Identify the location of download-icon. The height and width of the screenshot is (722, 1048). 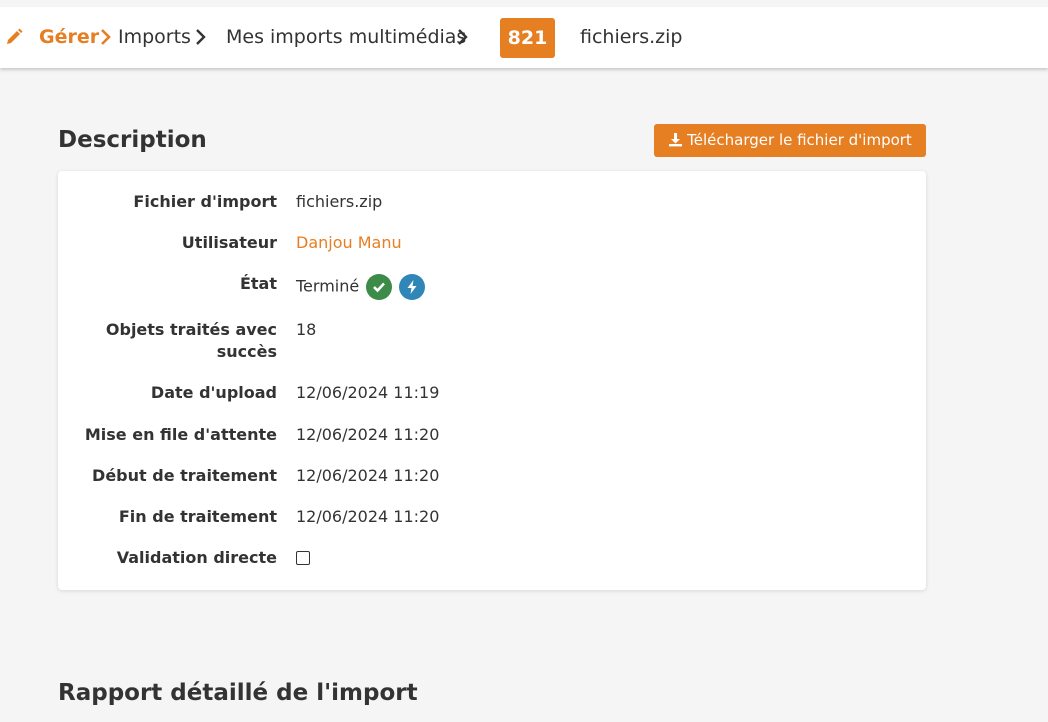
(676, 140).